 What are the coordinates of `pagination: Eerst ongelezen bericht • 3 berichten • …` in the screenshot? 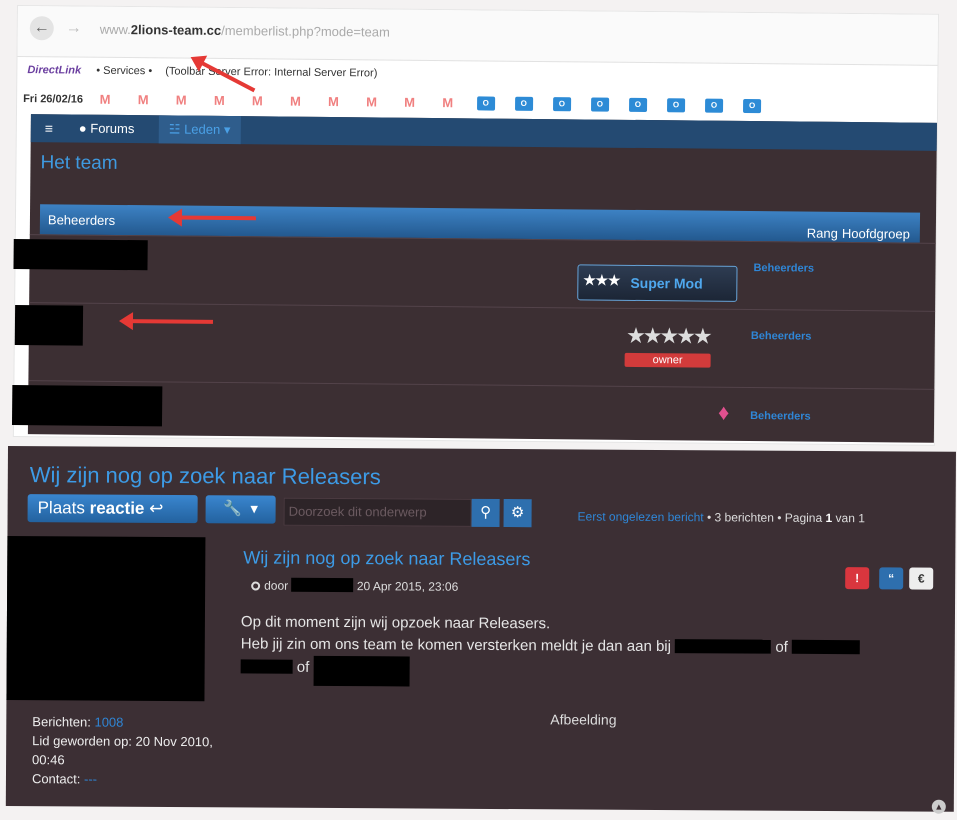 It's located at (721, 517).